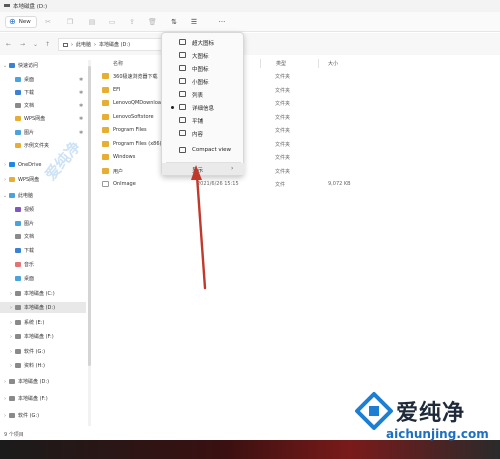 This screenshot has height=459, width=500. What do you see at coordinates (172, 107) in the screenshot?
I see `selected-dot-icon` at bounding box center [172, 107].